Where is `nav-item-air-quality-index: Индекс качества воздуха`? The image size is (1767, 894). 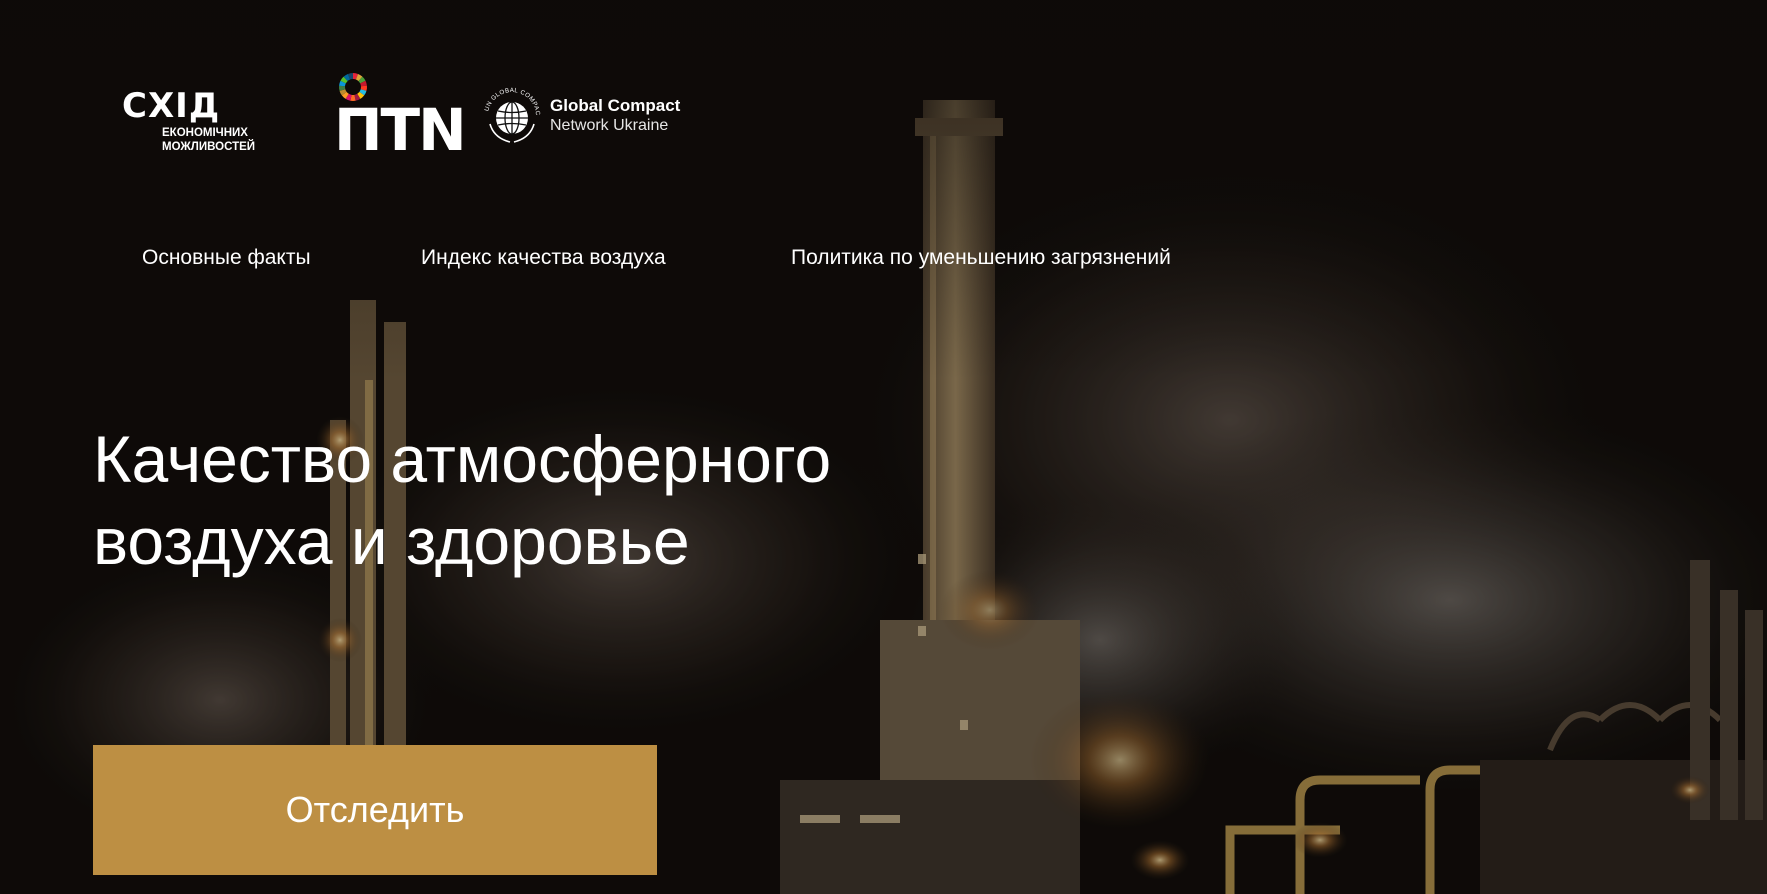
nav-item-air-quality-index: Индекс качества воздуха is located at coordinates (543, 258).